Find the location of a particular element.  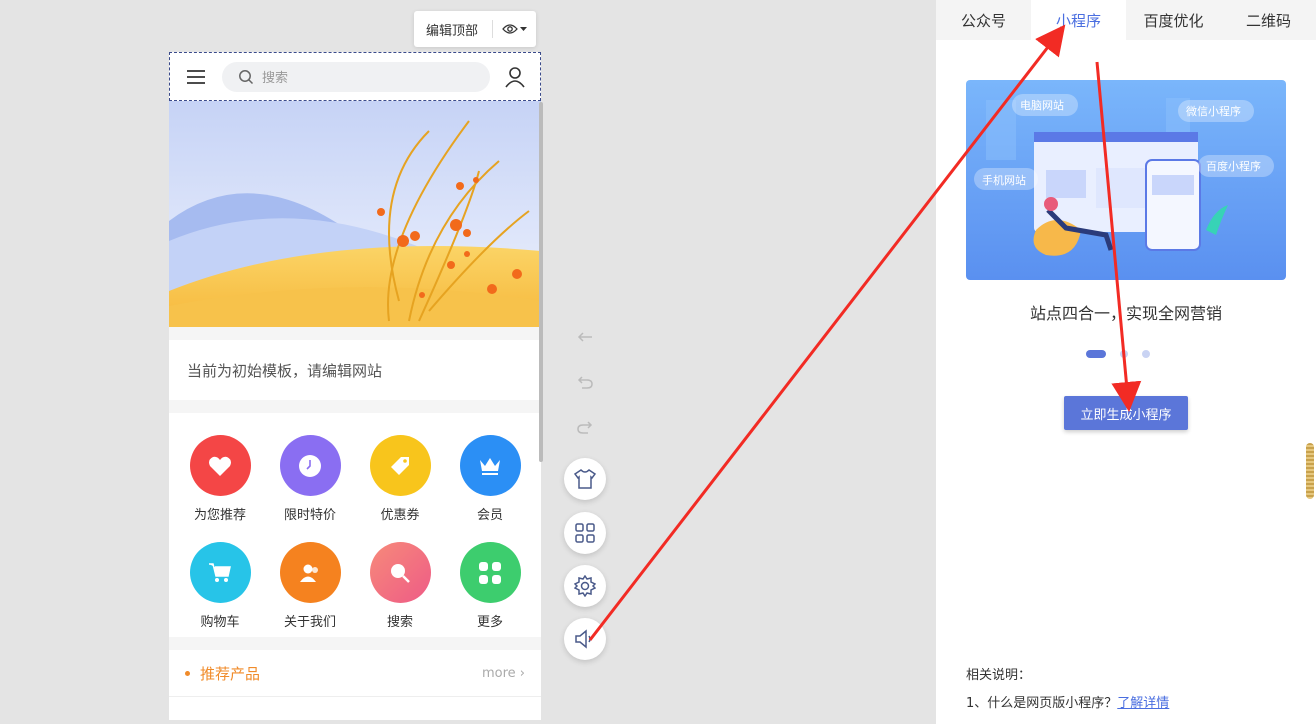

grid-item-coupon: 优惠券 is located at coordinates (400, 479).